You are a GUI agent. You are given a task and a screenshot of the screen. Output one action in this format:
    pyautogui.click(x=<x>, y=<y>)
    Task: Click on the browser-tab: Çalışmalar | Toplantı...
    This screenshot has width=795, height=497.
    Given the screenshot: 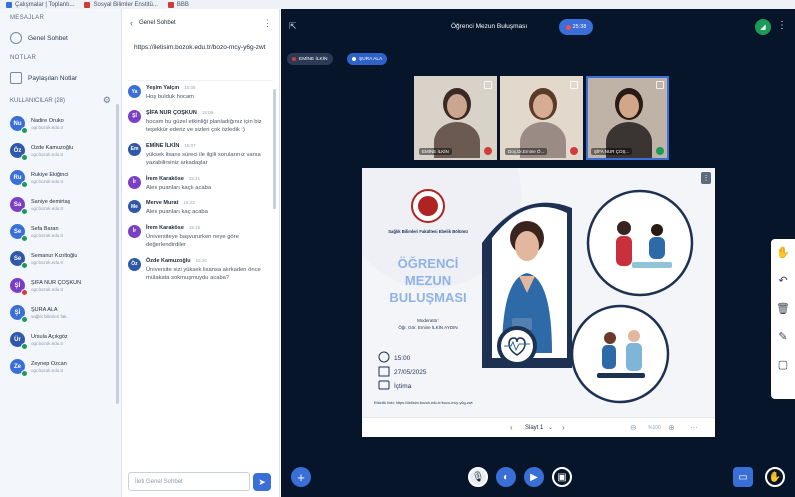 What is the action you would take?
    pyautogui.click(x=40, y=4)
    